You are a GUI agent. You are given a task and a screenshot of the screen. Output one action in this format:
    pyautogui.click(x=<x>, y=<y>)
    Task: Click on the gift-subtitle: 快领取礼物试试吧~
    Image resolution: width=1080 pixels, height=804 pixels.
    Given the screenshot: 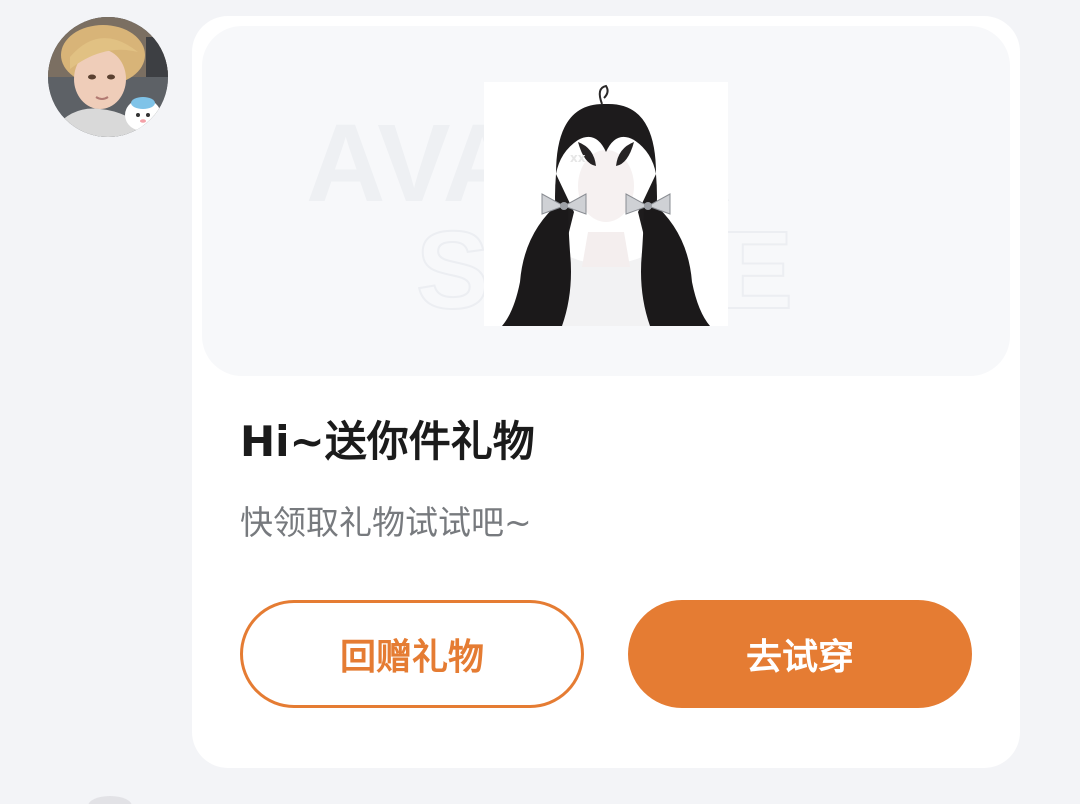 What is the action you would take?
    pyautogui.click(x=386, y=522)
    